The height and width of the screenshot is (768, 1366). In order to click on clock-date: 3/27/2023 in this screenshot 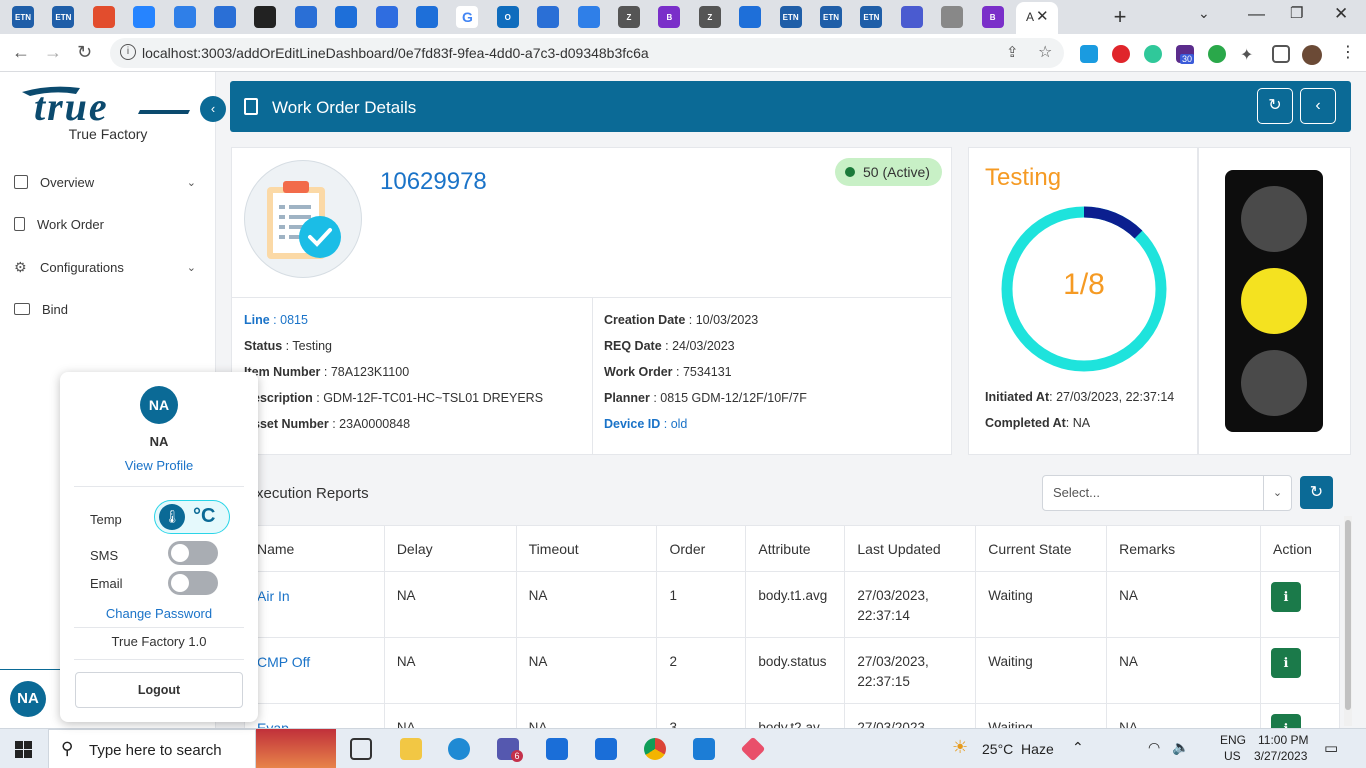, I will do `click(1280, 756)`.